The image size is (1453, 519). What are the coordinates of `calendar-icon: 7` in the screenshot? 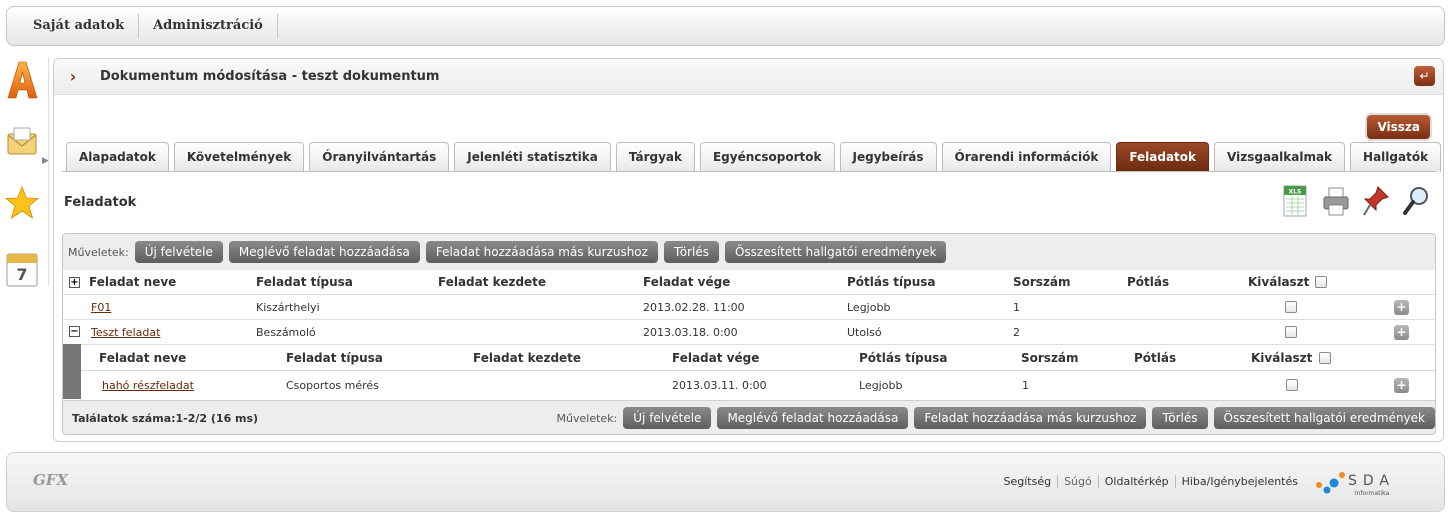 It's located at (22, 268).